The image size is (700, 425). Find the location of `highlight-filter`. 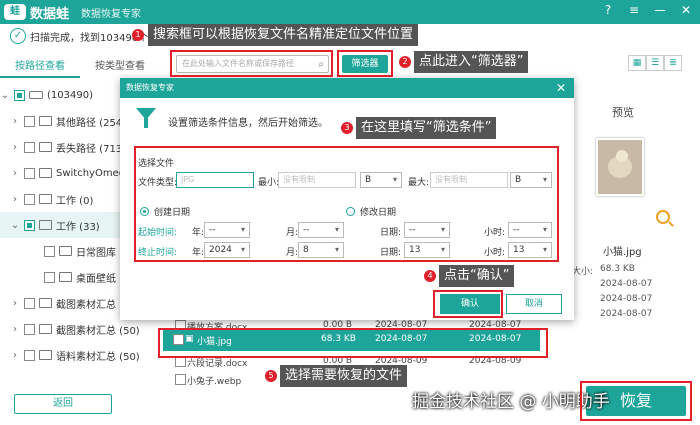

highlight-filter is located at coordinates (365, 63).